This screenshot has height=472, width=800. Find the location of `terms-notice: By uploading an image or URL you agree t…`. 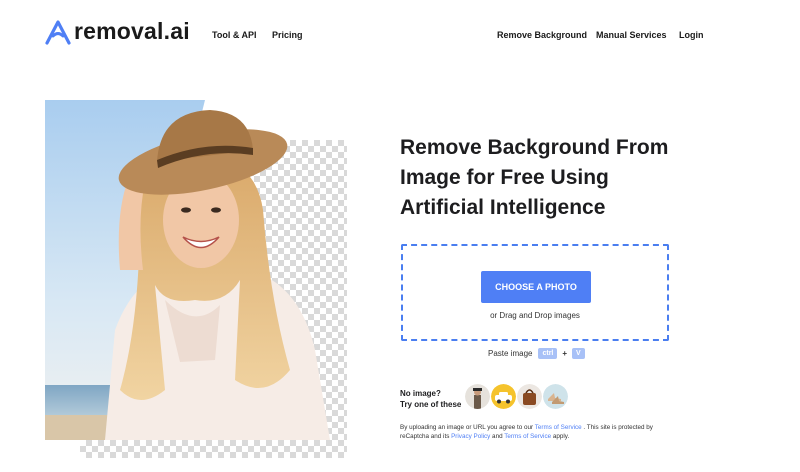

terms-notice: By uploading an image or URL you agree t… is located at coordinates (540, 432).